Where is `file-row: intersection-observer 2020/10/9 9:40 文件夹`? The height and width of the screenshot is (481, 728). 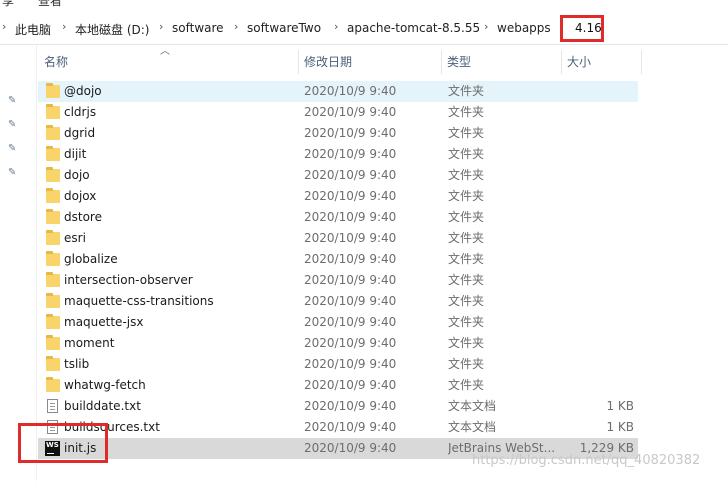 file-row: intersection-observer 2020/10/9 9:40 文件夹 is located at coordinates (338, 280).